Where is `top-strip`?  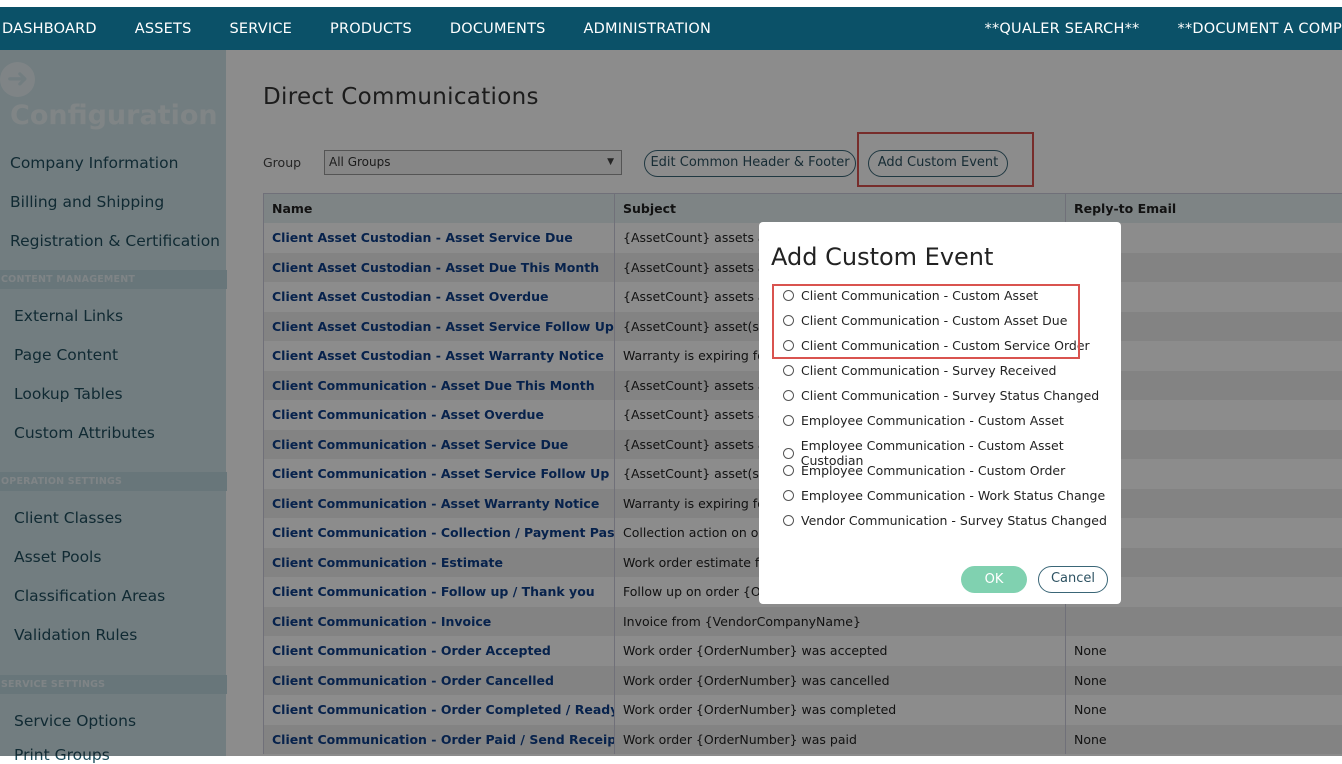
top-strip is located at coordinates (671, 3).